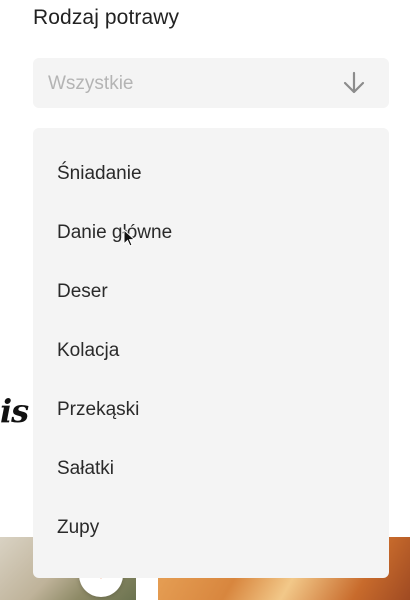 The image size is (410, 600). I want to click on option-sniadanie: Śniadanie, so click(211, 183).